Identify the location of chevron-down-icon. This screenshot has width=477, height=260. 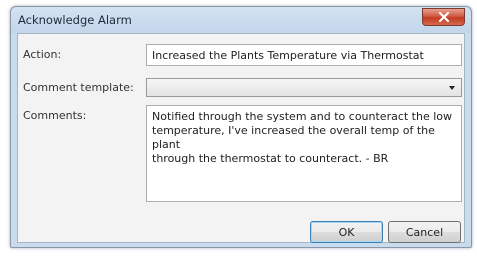
(452, 88).